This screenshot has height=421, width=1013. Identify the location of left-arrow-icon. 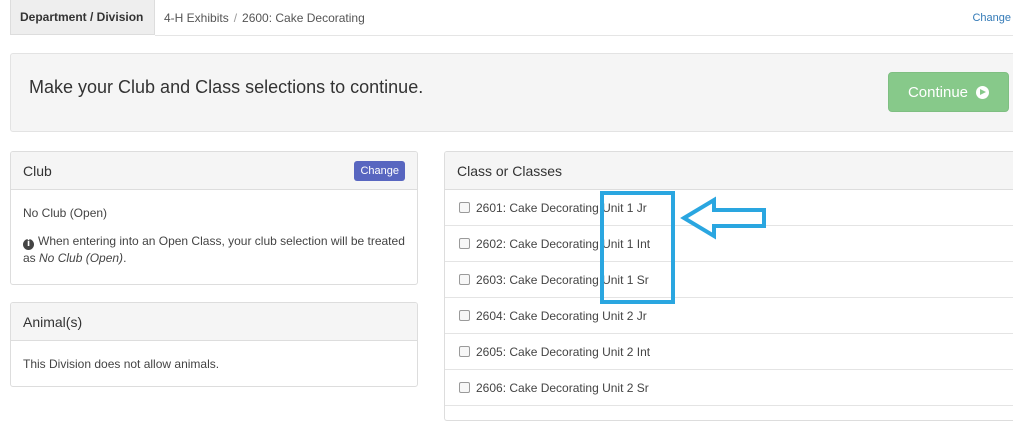
(723, 218).